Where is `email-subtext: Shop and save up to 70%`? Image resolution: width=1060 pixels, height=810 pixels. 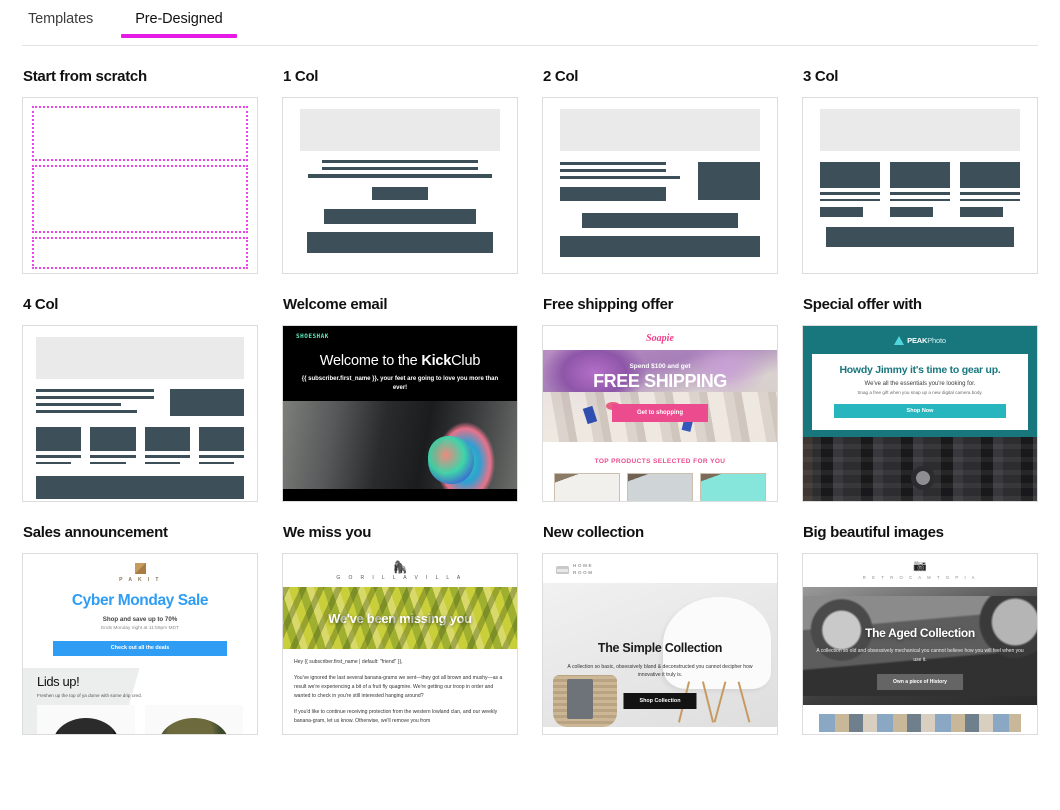
email-subtext: Shop and save up to 70% is located at coordinates (140, 619).